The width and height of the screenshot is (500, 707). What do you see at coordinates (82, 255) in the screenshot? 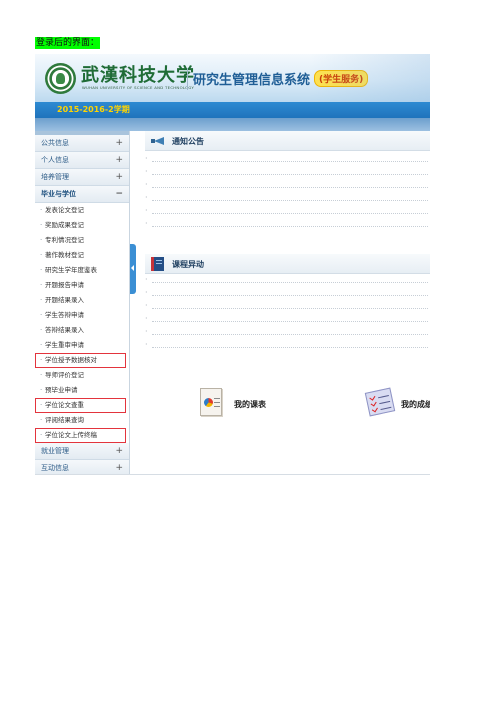
I see `sidebar-item-textbook-registration: 著作教材登记` at bounding box center [82, 255].